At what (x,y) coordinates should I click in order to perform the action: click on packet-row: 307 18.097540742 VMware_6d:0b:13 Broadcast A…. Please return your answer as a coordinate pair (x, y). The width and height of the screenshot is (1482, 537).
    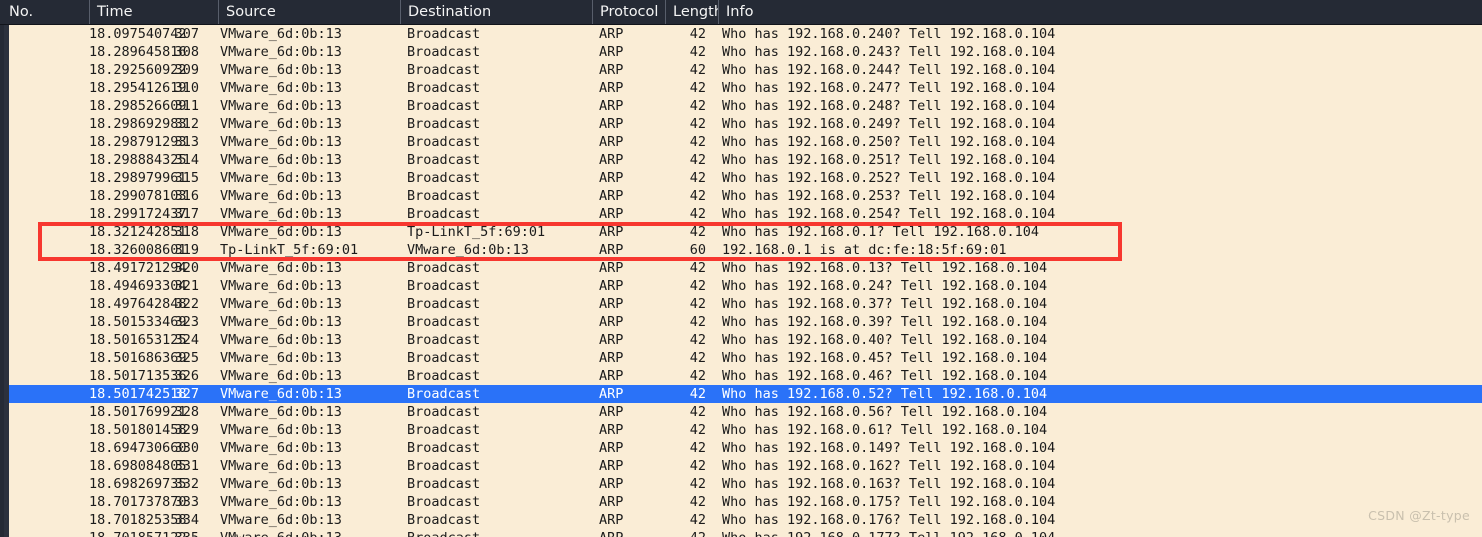
    Looking at the image, I should click on (745, 34).